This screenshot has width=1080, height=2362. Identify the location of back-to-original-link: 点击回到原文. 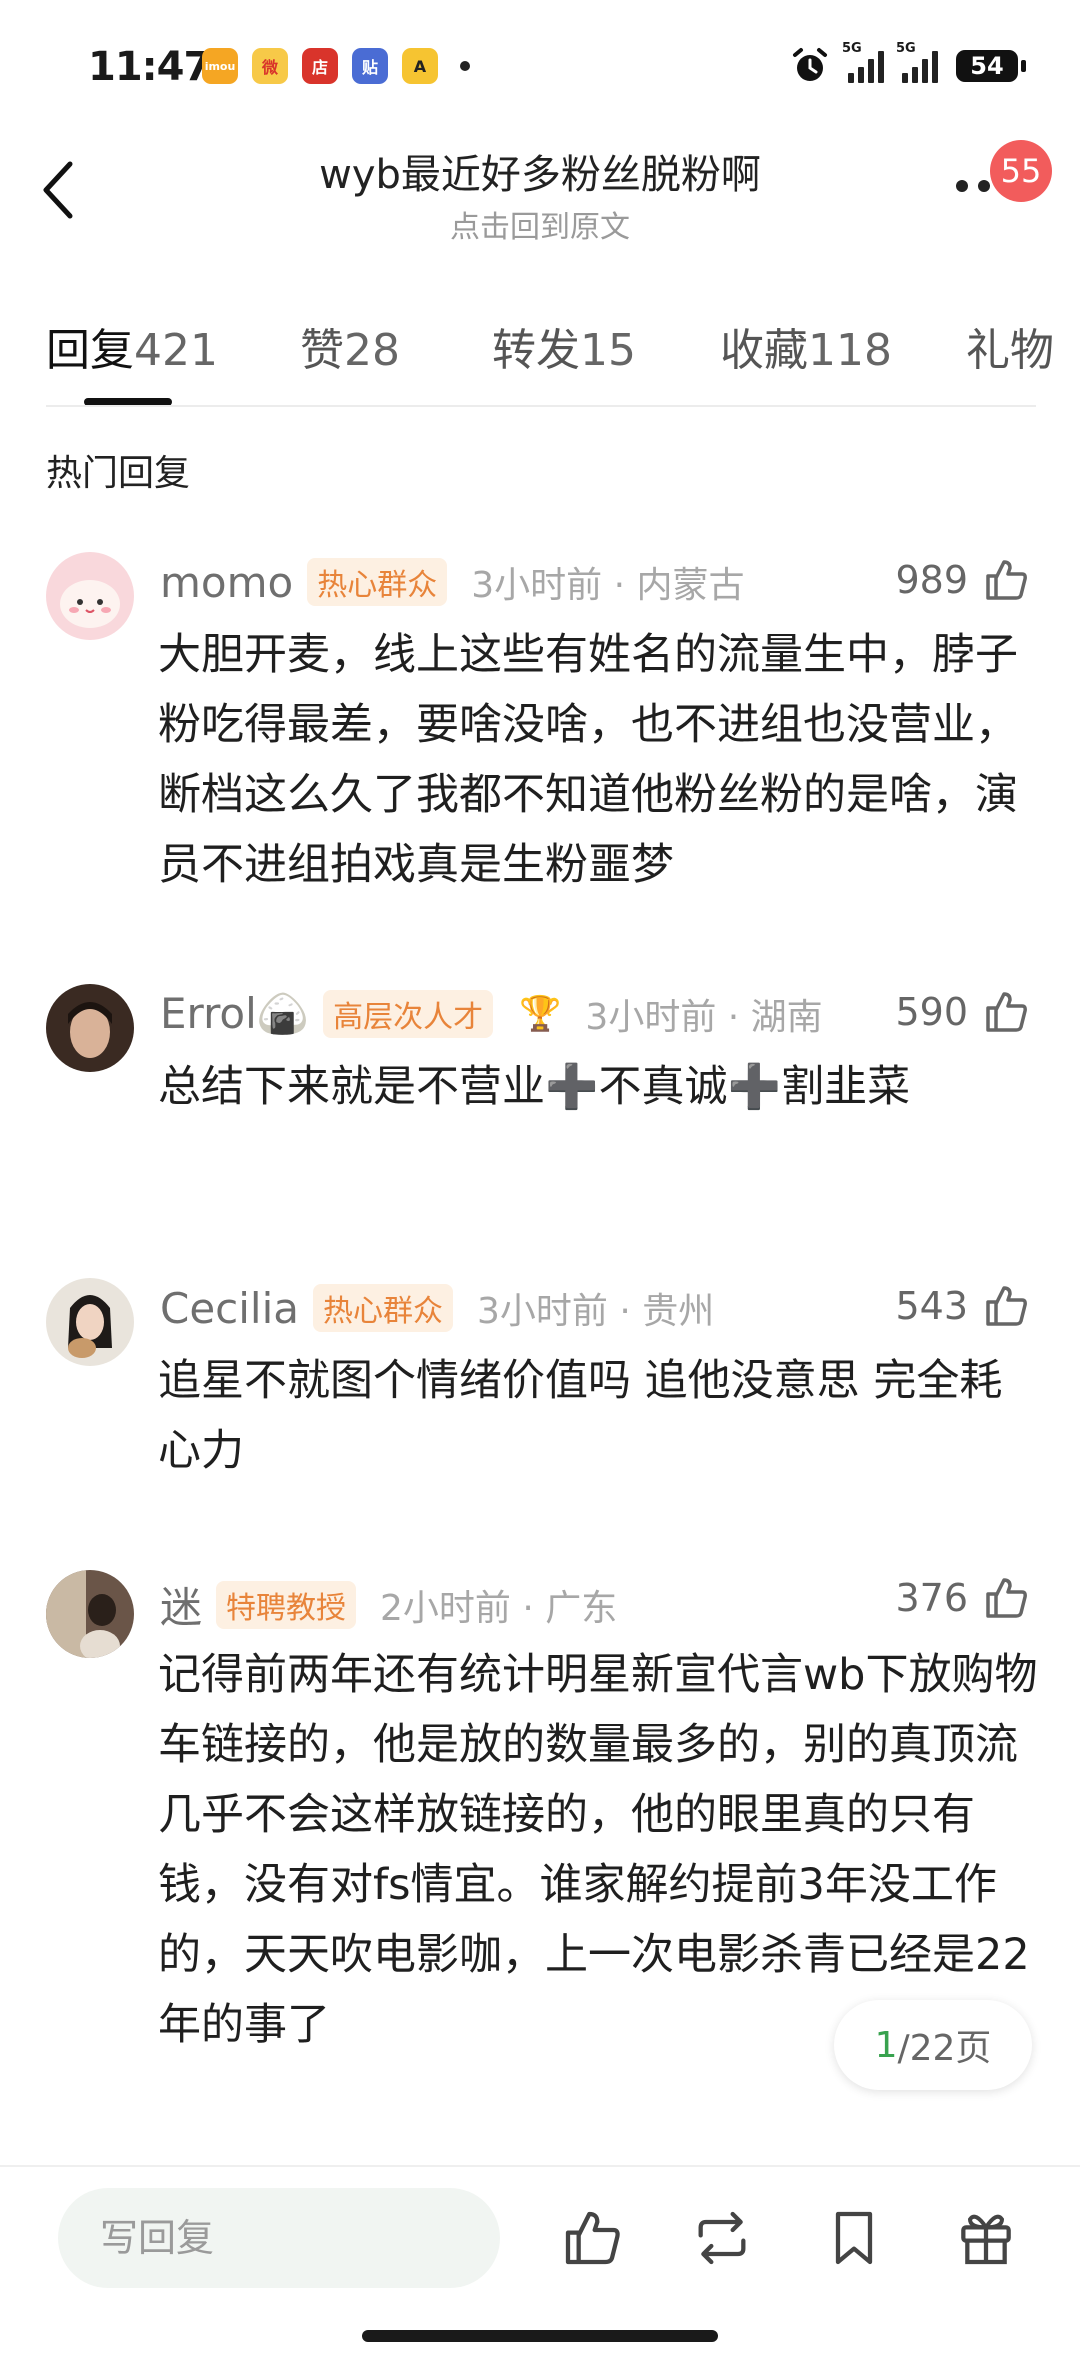
(540, 224).